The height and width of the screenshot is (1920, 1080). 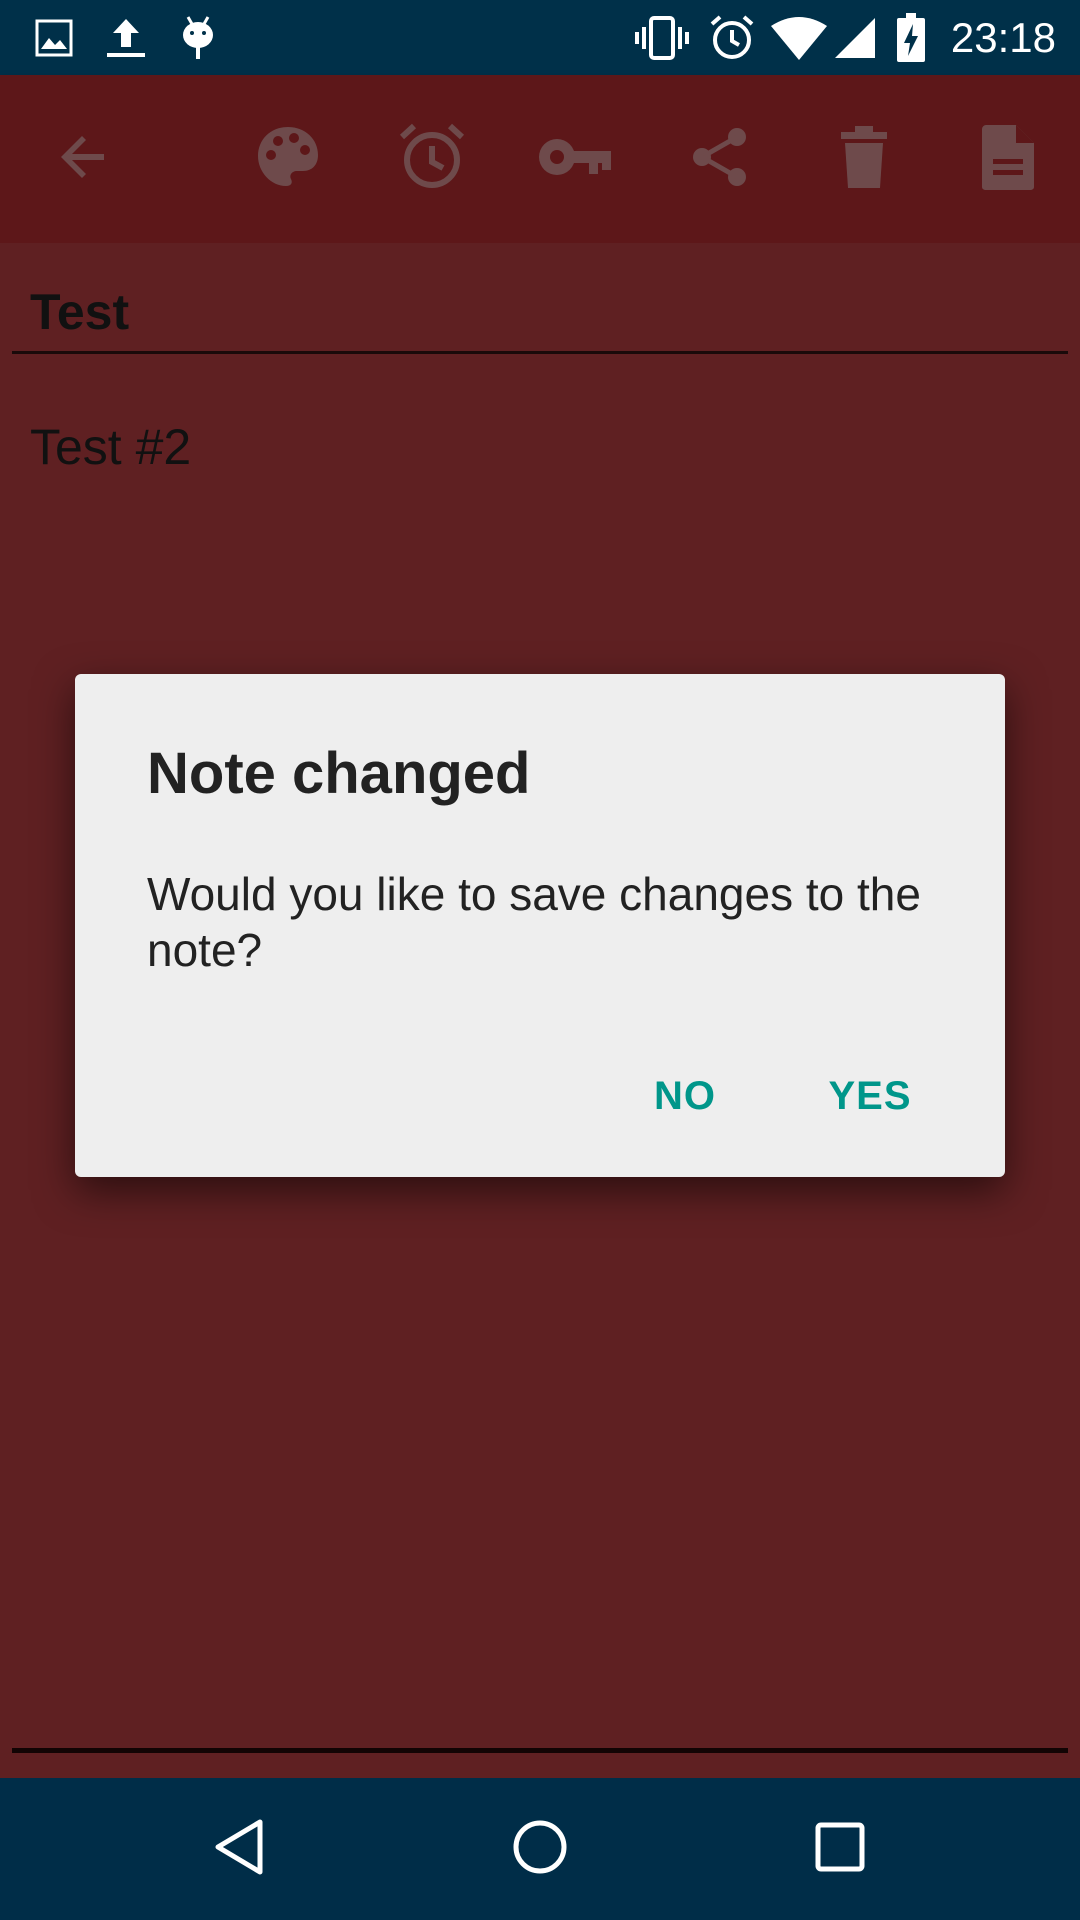 I want to click on nav-recents-button, so click(x=840, y=1849).